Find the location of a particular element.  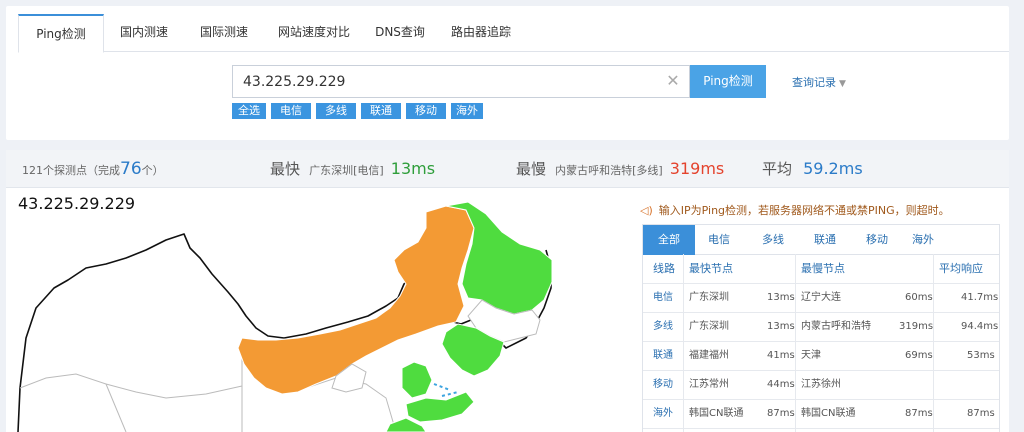

result-tabs: 全部 电信 多线 联通 移动 海外 is located at coordinates (821, 240).